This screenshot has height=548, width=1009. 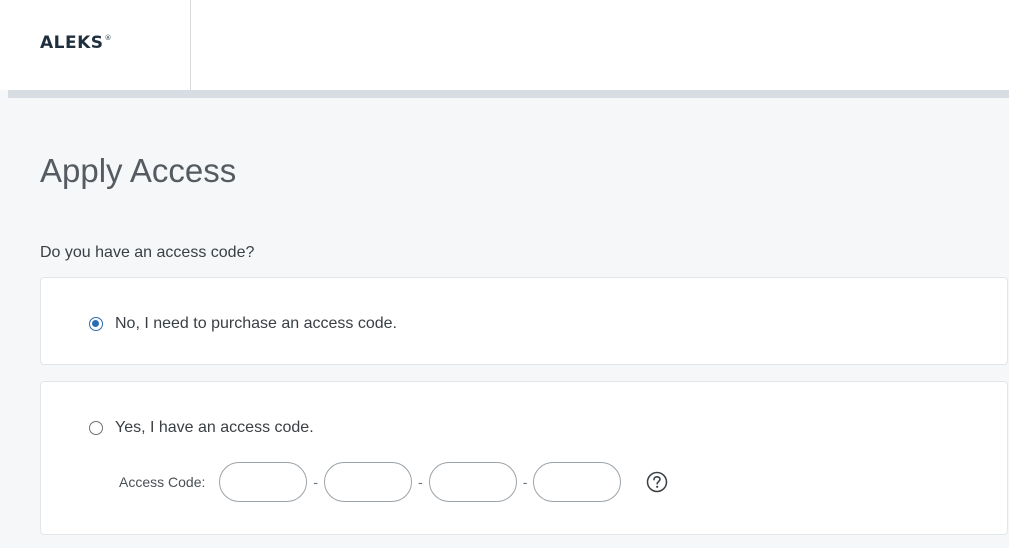 I want to click on aleks-logo: ALEKS®, so click(x=76, y=43).